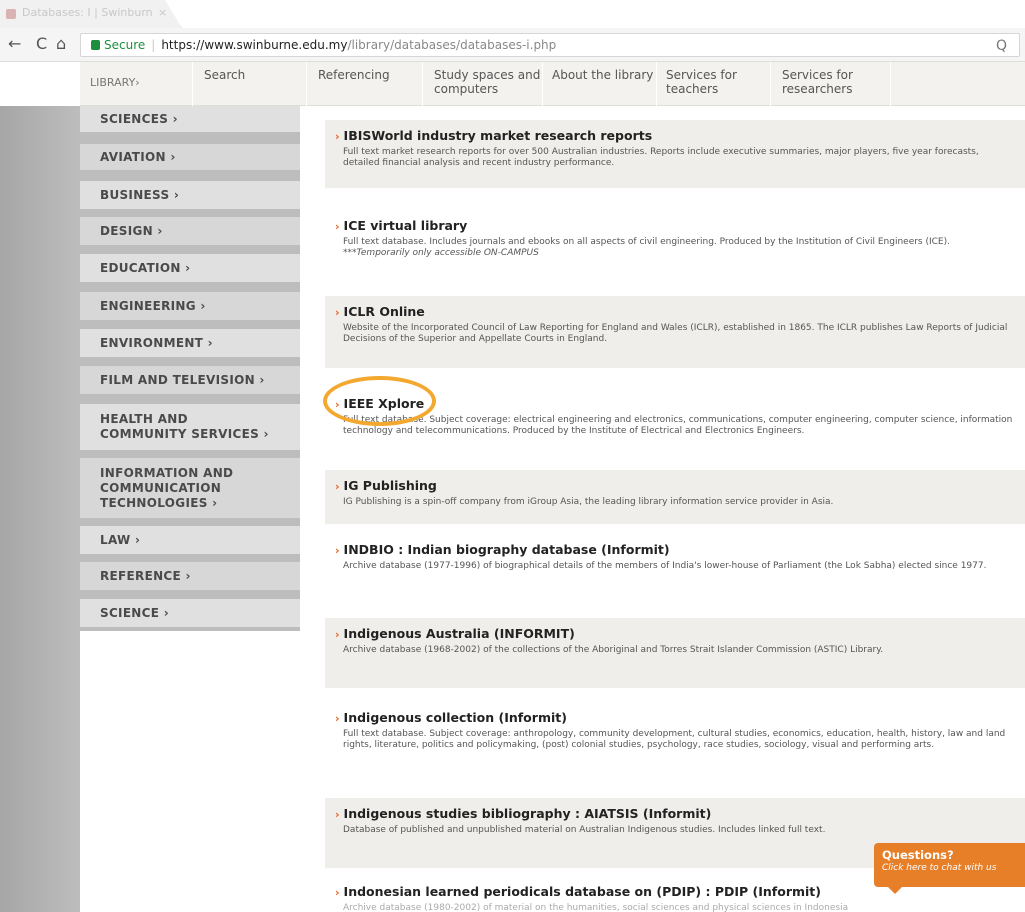  What do you see at coordinates (162, 12) in the screenshot?
I see `close-icon: ×` at bounding box center [162, 12].